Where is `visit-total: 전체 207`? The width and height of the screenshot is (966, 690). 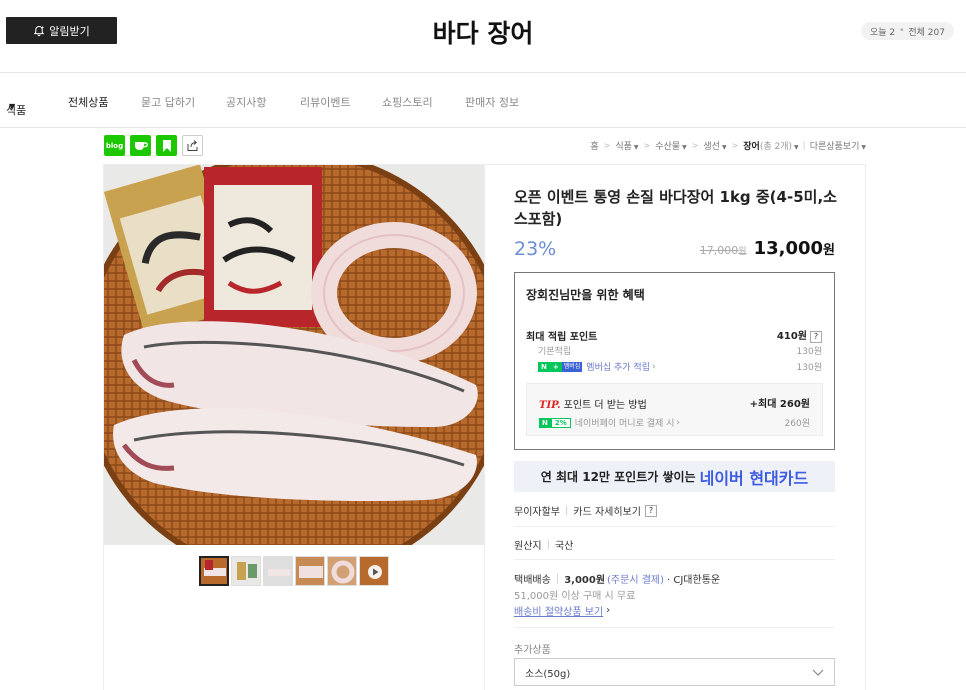
visit-total: 전체 207 is located at coordinates (926, 32).